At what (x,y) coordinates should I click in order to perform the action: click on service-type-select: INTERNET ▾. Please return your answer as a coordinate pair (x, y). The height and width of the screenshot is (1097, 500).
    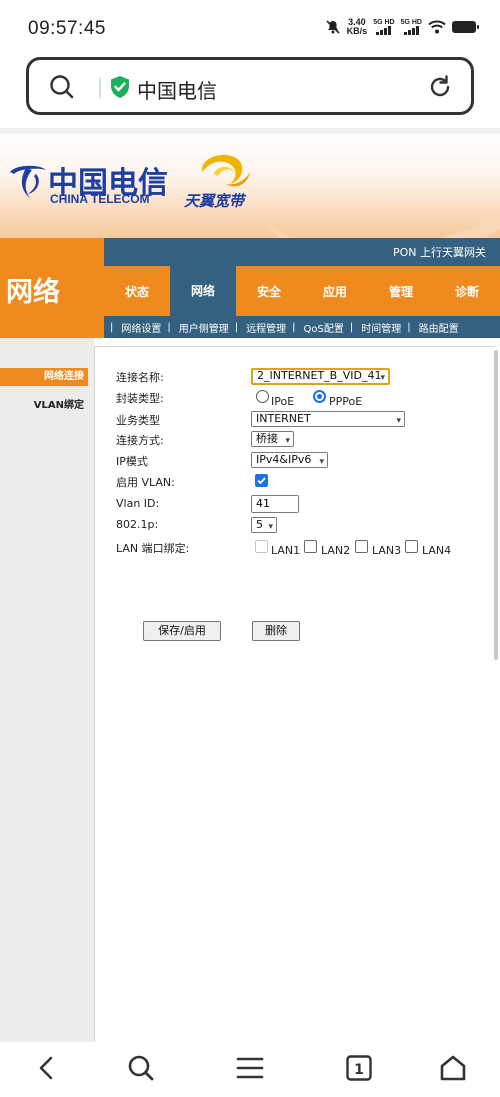
    Looking at the image, I should click on (328, 419).